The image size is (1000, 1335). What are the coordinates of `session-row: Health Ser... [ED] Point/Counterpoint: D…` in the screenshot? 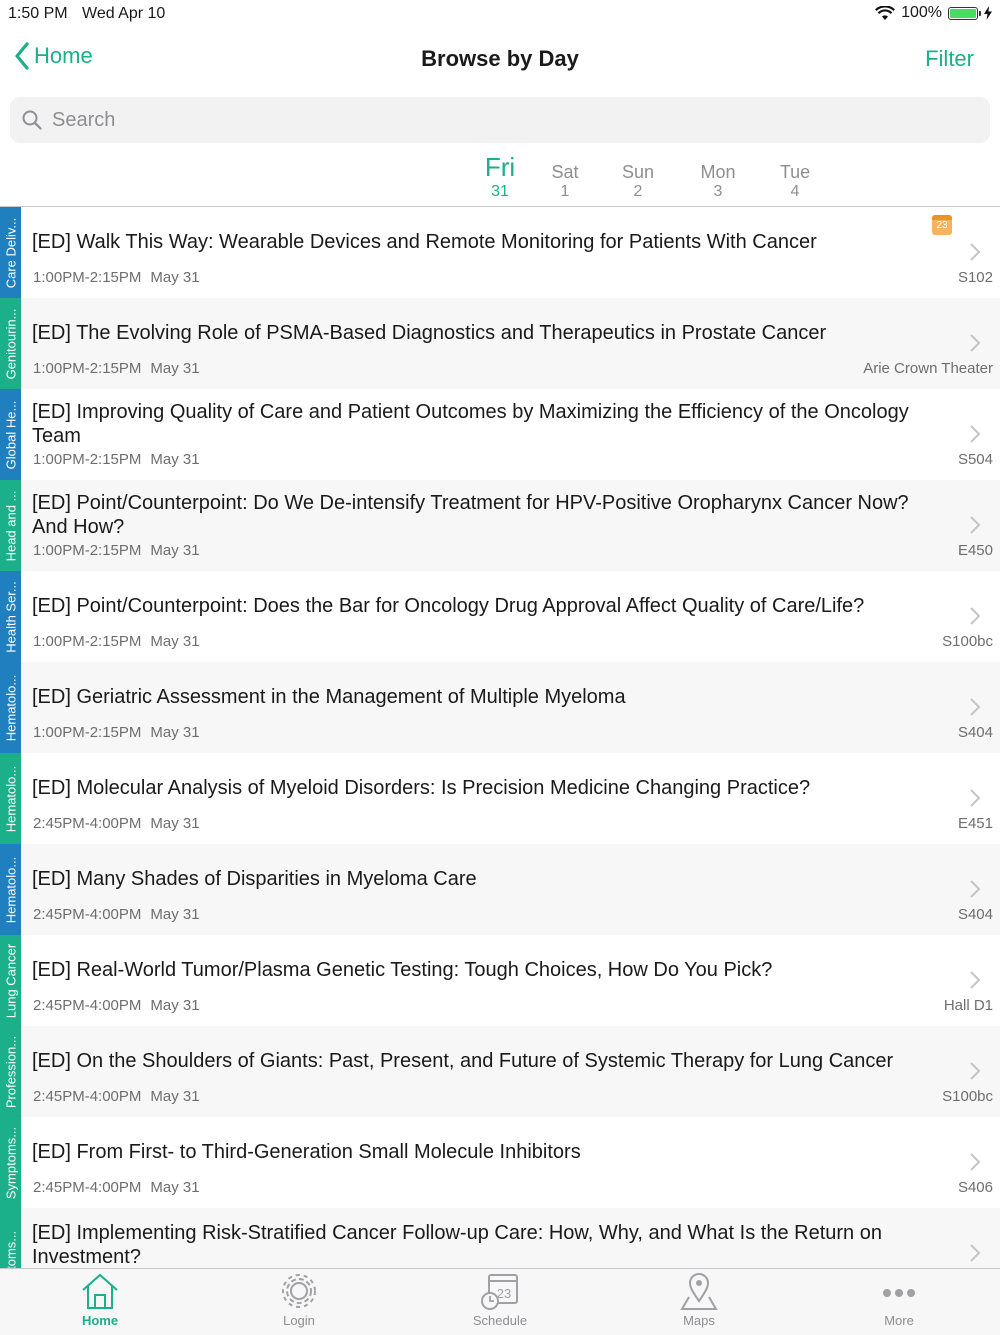 It's located at (500, 616).